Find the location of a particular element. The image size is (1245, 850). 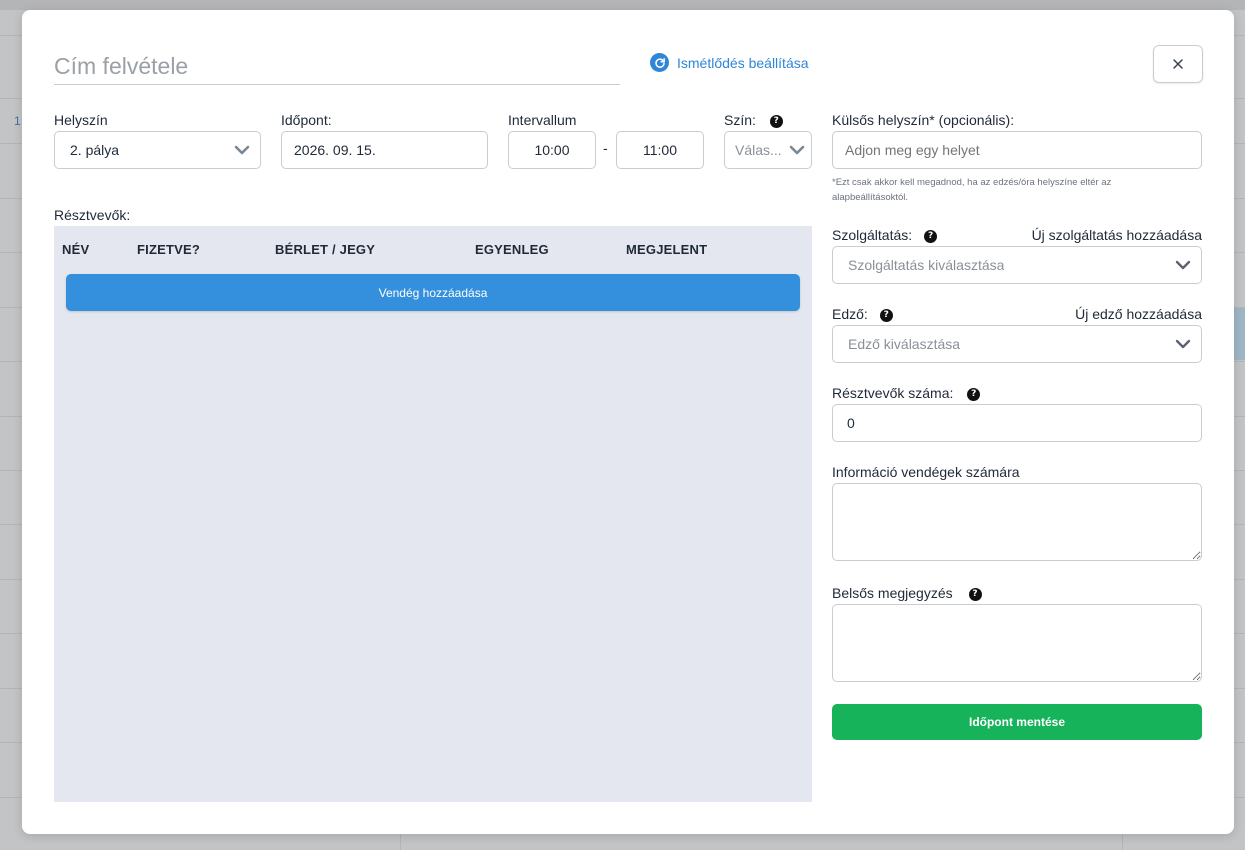

end-time-value: 11:00 is located at coordinates (660, 150).